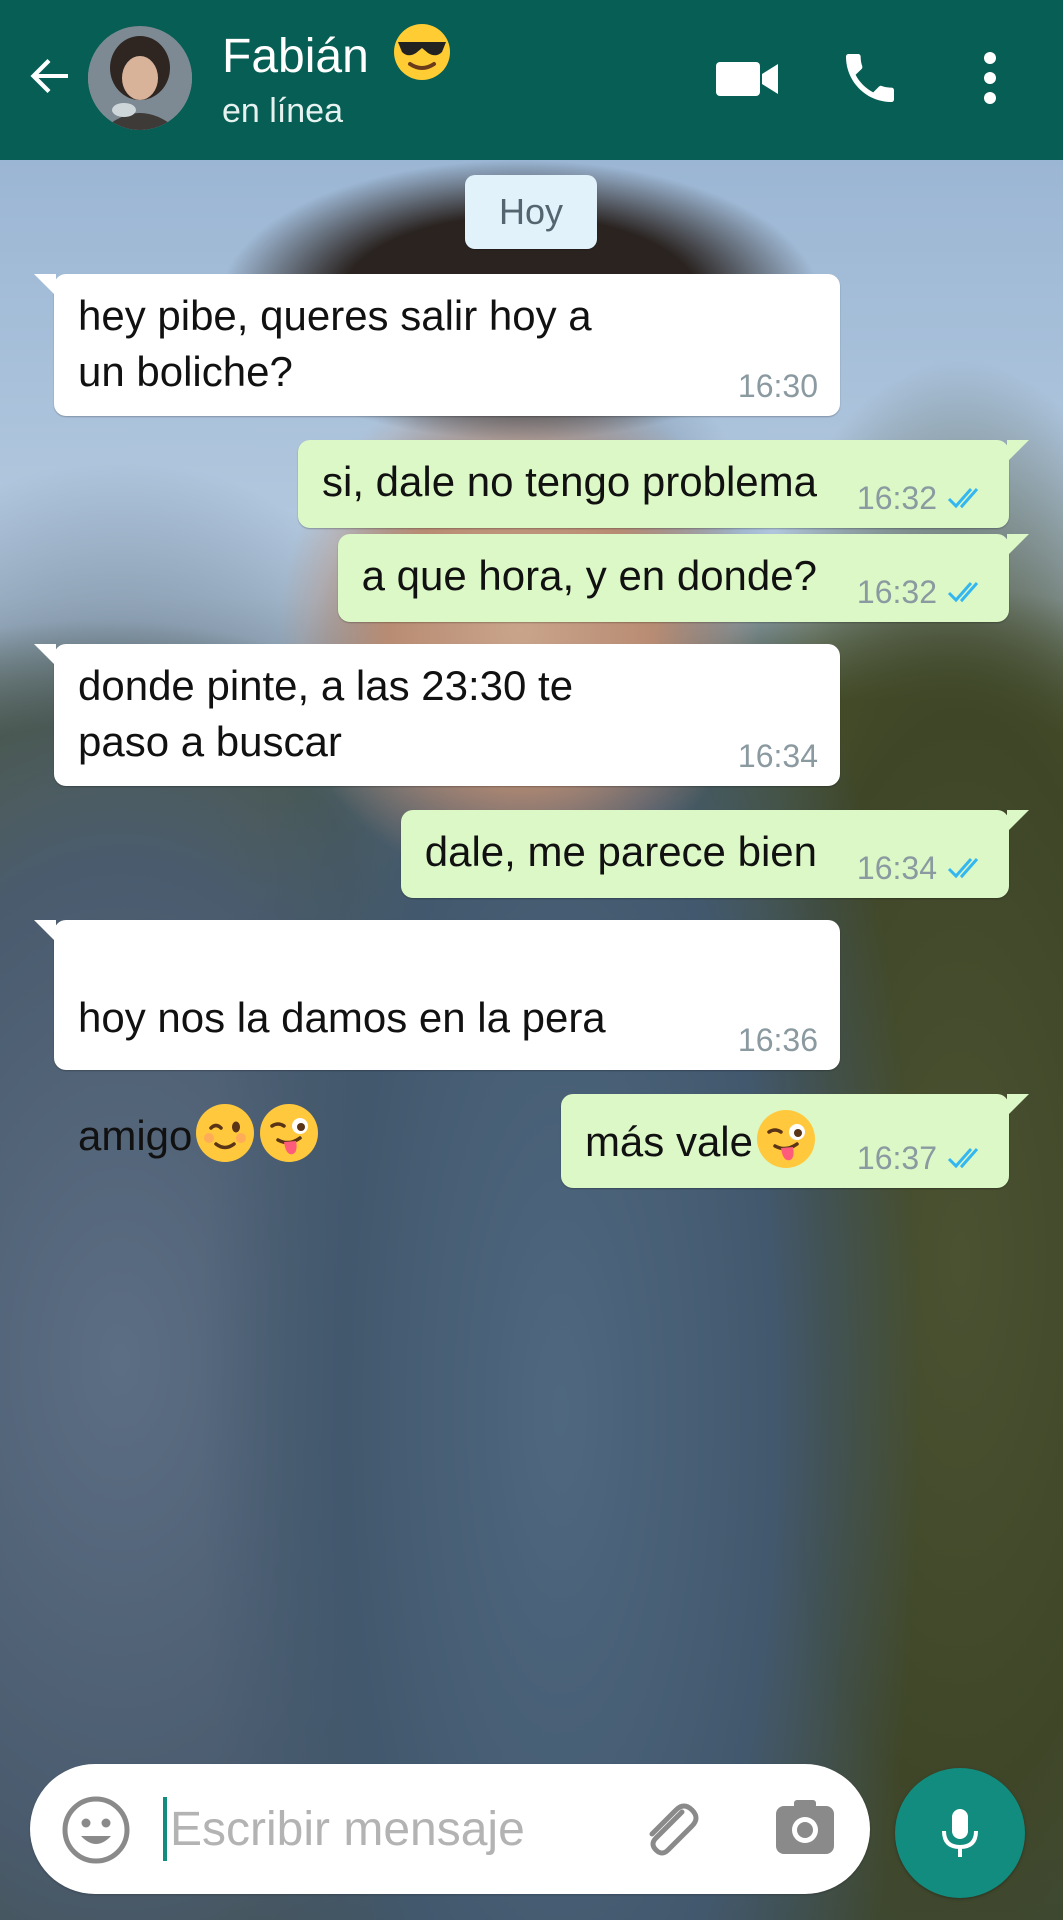 The image size is (1063, 1920). What do you see at coordinates (668, 1141) in the screenshot?
I see `message-line: más vale` at bounding box center [668, 1141].